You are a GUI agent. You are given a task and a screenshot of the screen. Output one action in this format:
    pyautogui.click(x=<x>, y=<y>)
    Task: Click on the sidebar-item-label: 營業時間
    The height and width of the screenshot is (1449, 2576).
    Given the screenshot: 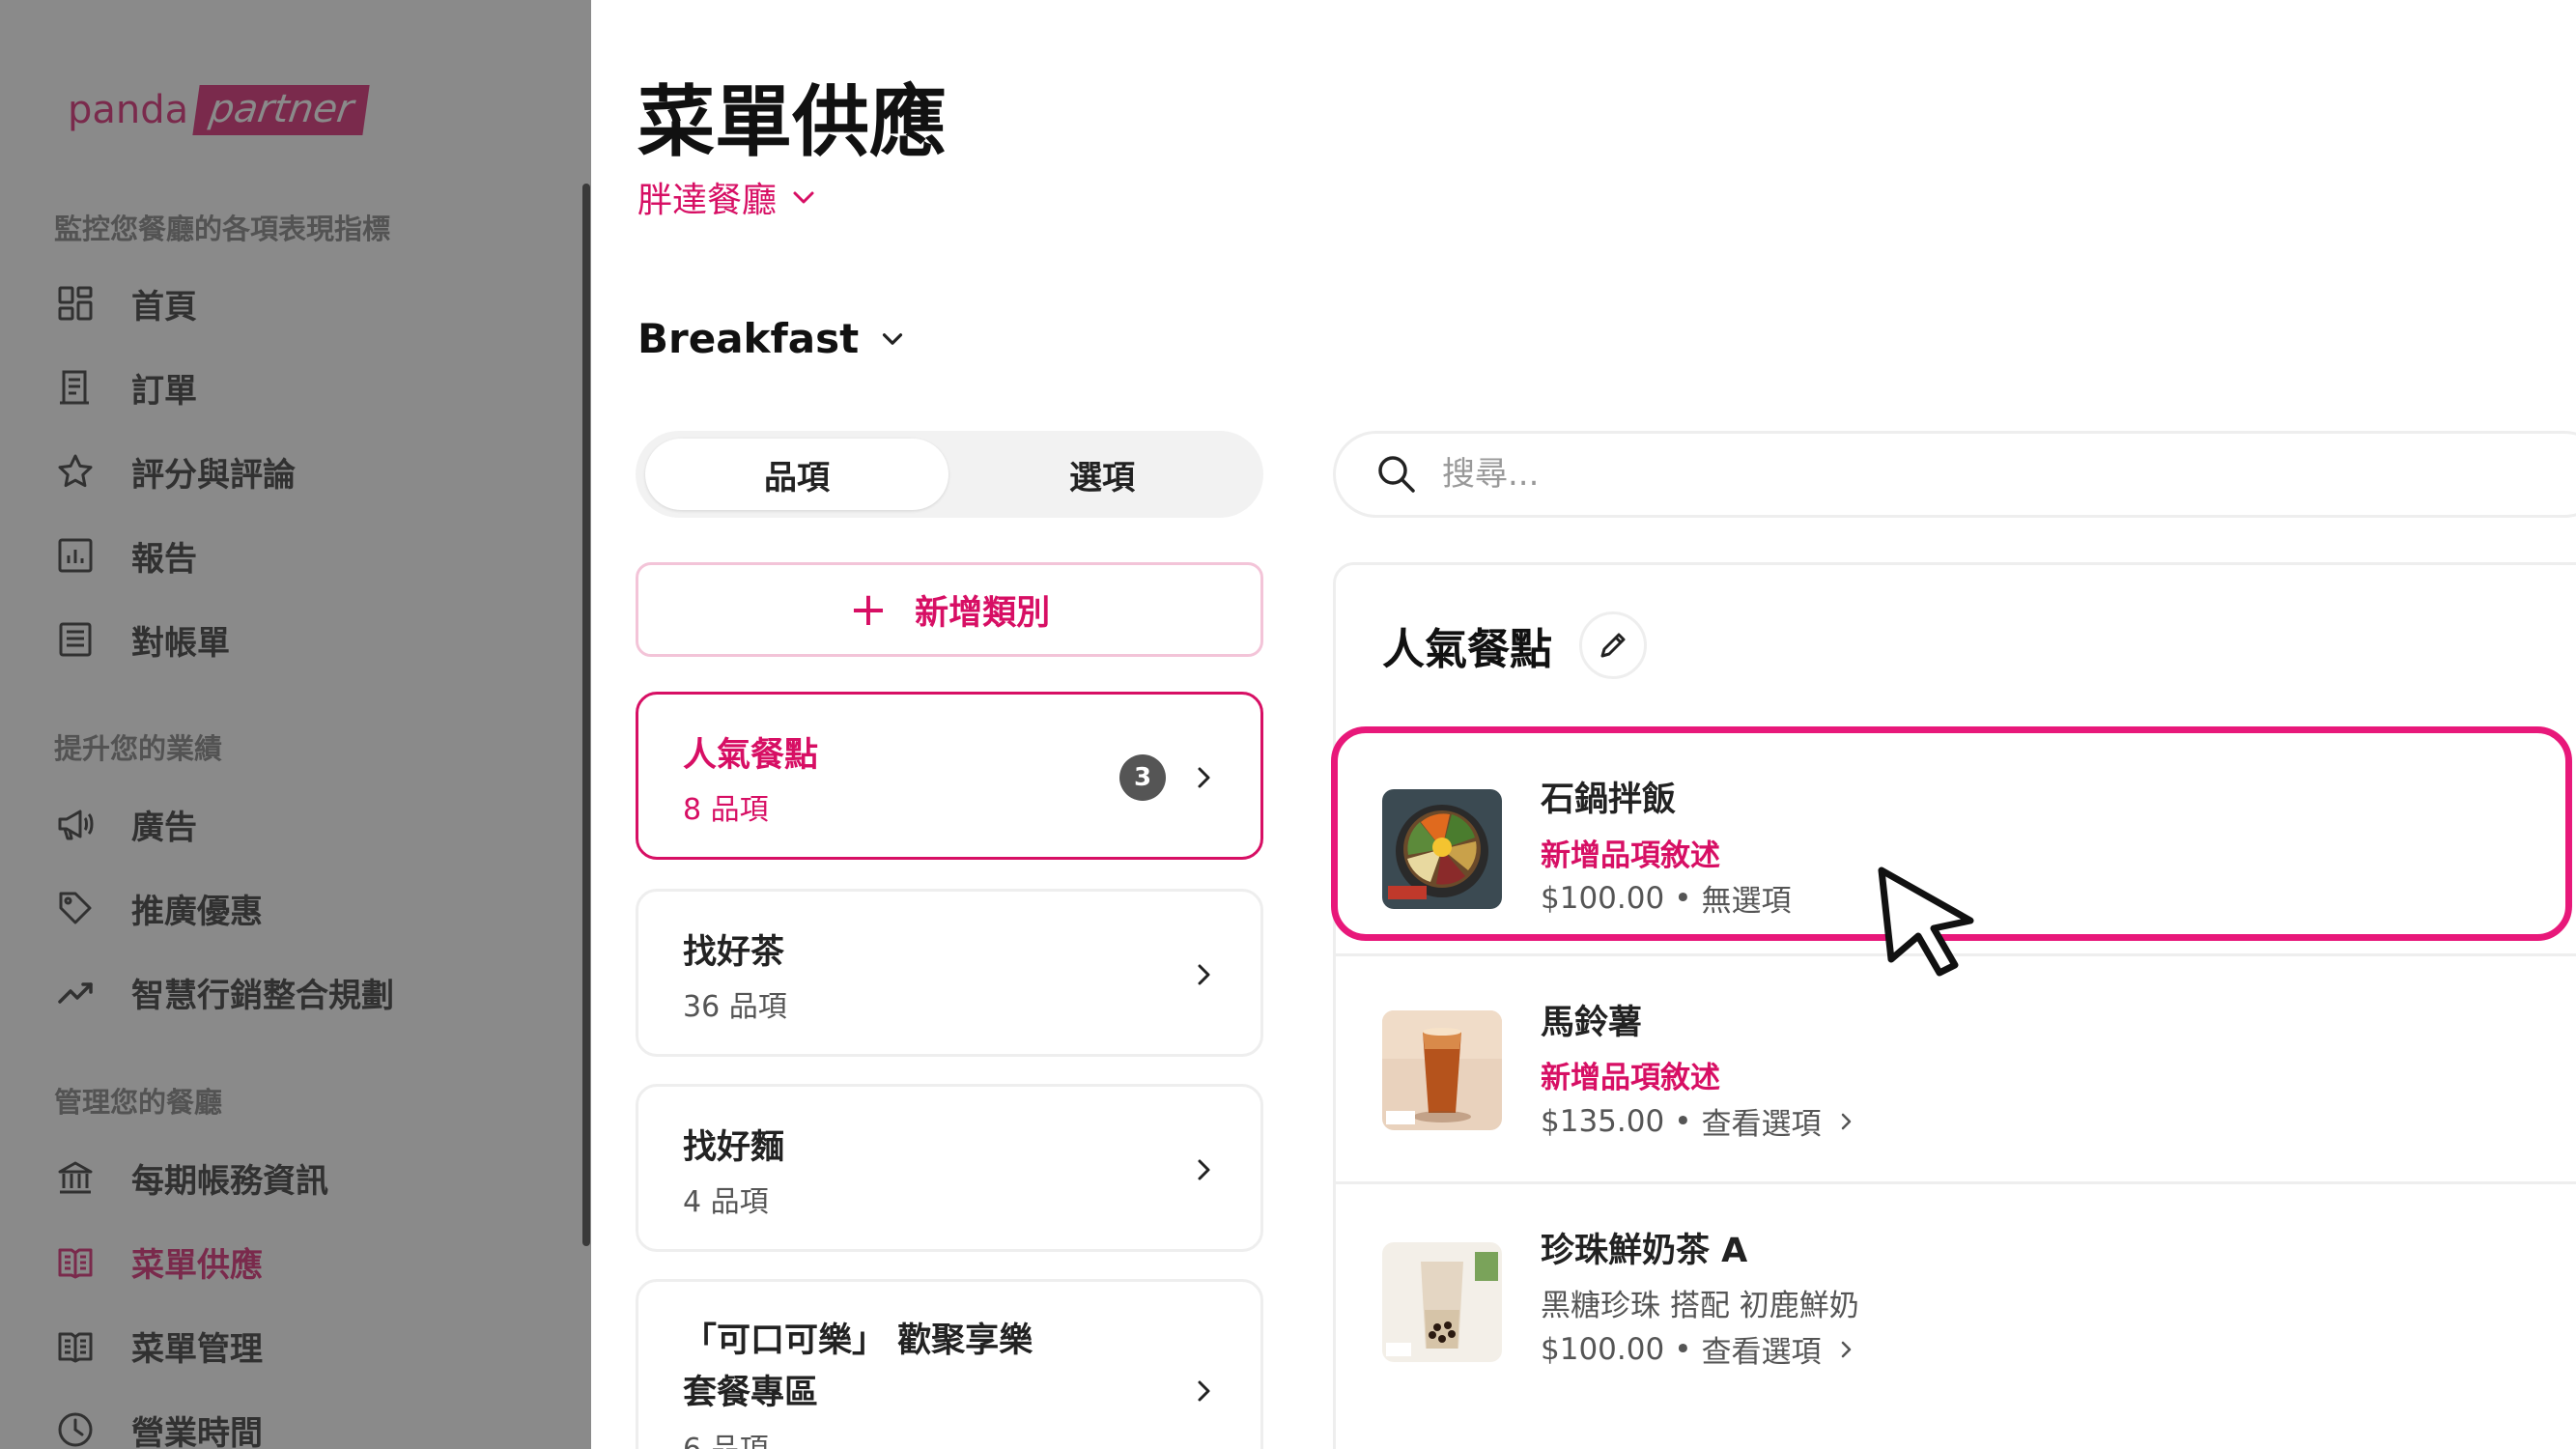 What is the action you would take?
    pyautogui.click(x=197, y=1431)
    